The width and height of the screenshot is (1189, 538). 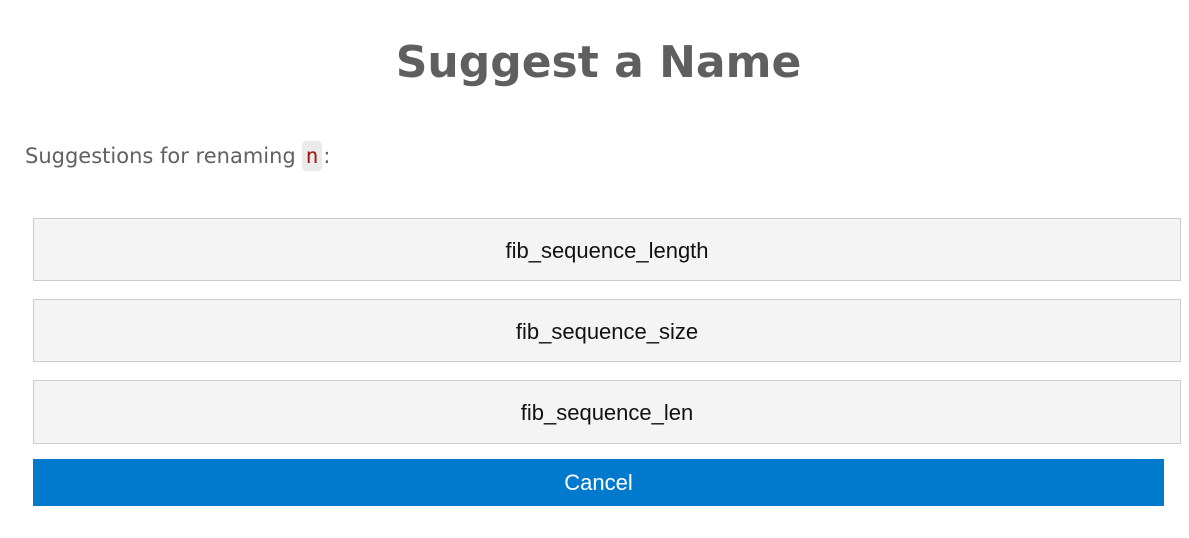 What do you see at coordinates (160, 156) in the screenshot?
I see `prompt-text: Suggestions for renaming` at bounding box center [160, 156].